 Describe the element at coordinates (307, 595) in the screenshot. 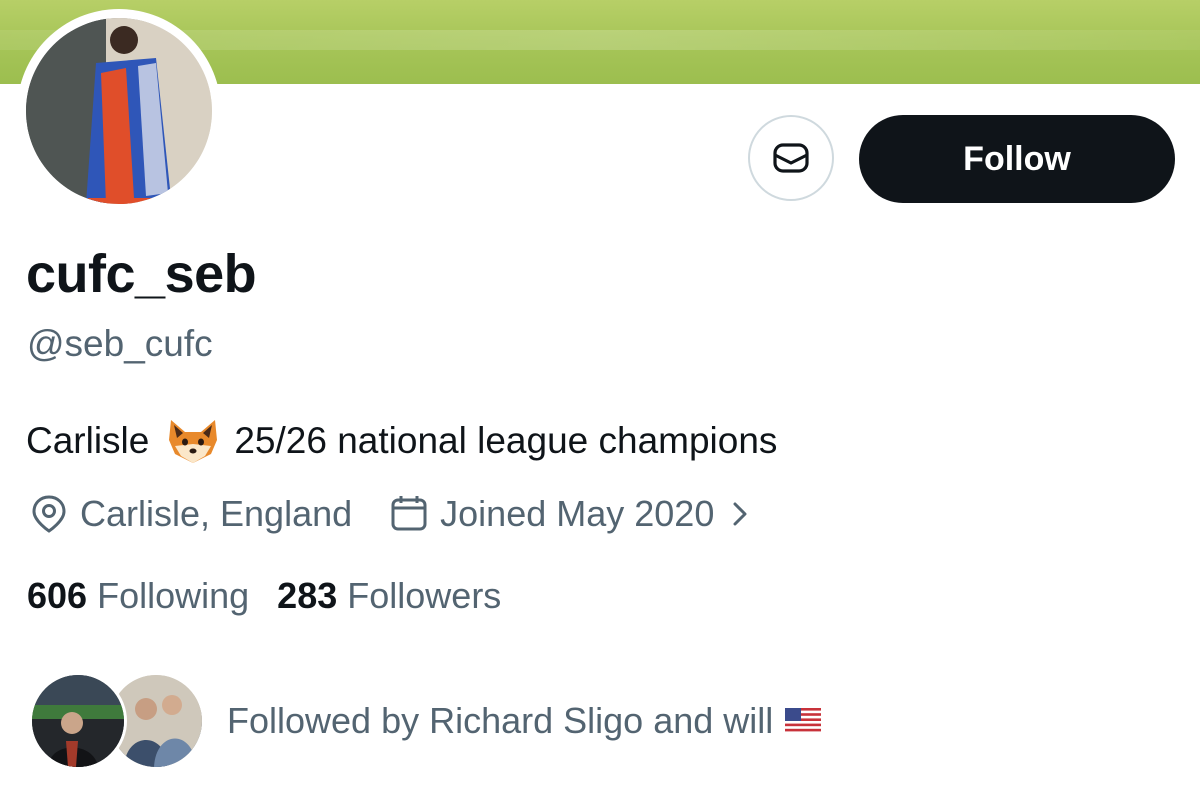

I see `followers-count: 283` at that location.